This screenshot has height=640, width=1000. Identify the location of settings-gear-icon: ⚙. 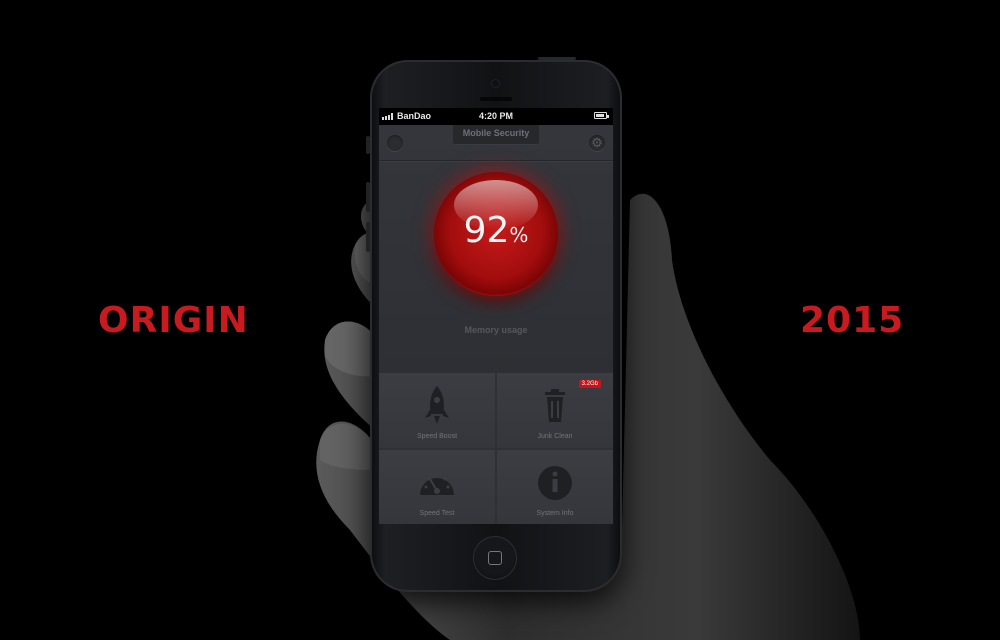
(597, 143).